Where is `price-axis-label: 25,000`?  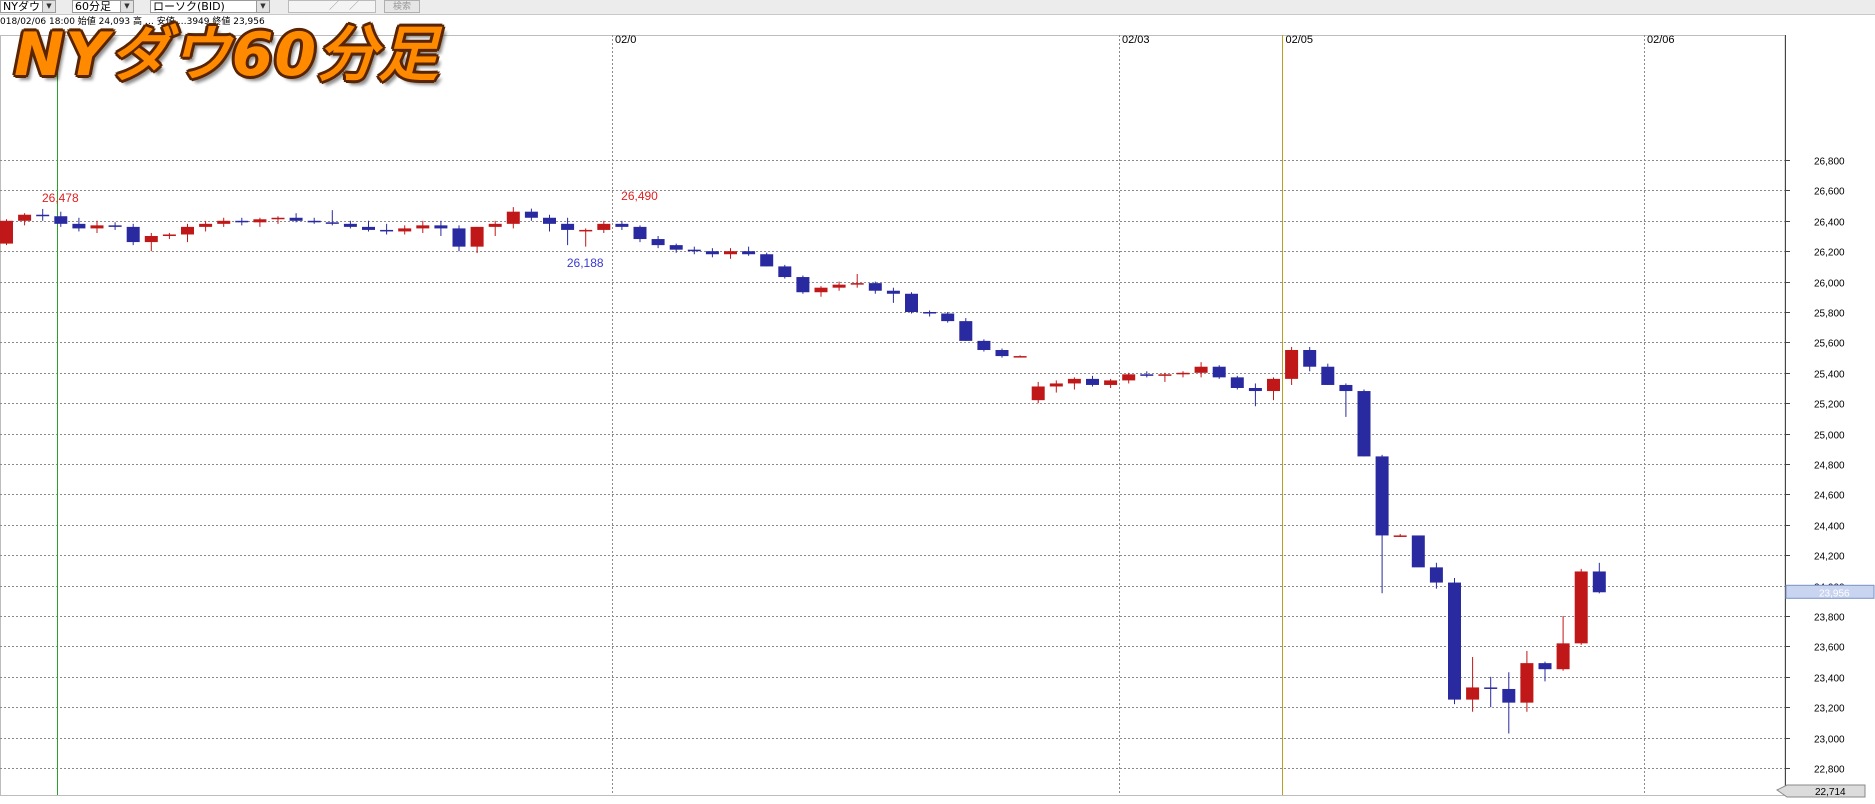
price-axis-label: 25,000 is located at coordinates (1829, 436).